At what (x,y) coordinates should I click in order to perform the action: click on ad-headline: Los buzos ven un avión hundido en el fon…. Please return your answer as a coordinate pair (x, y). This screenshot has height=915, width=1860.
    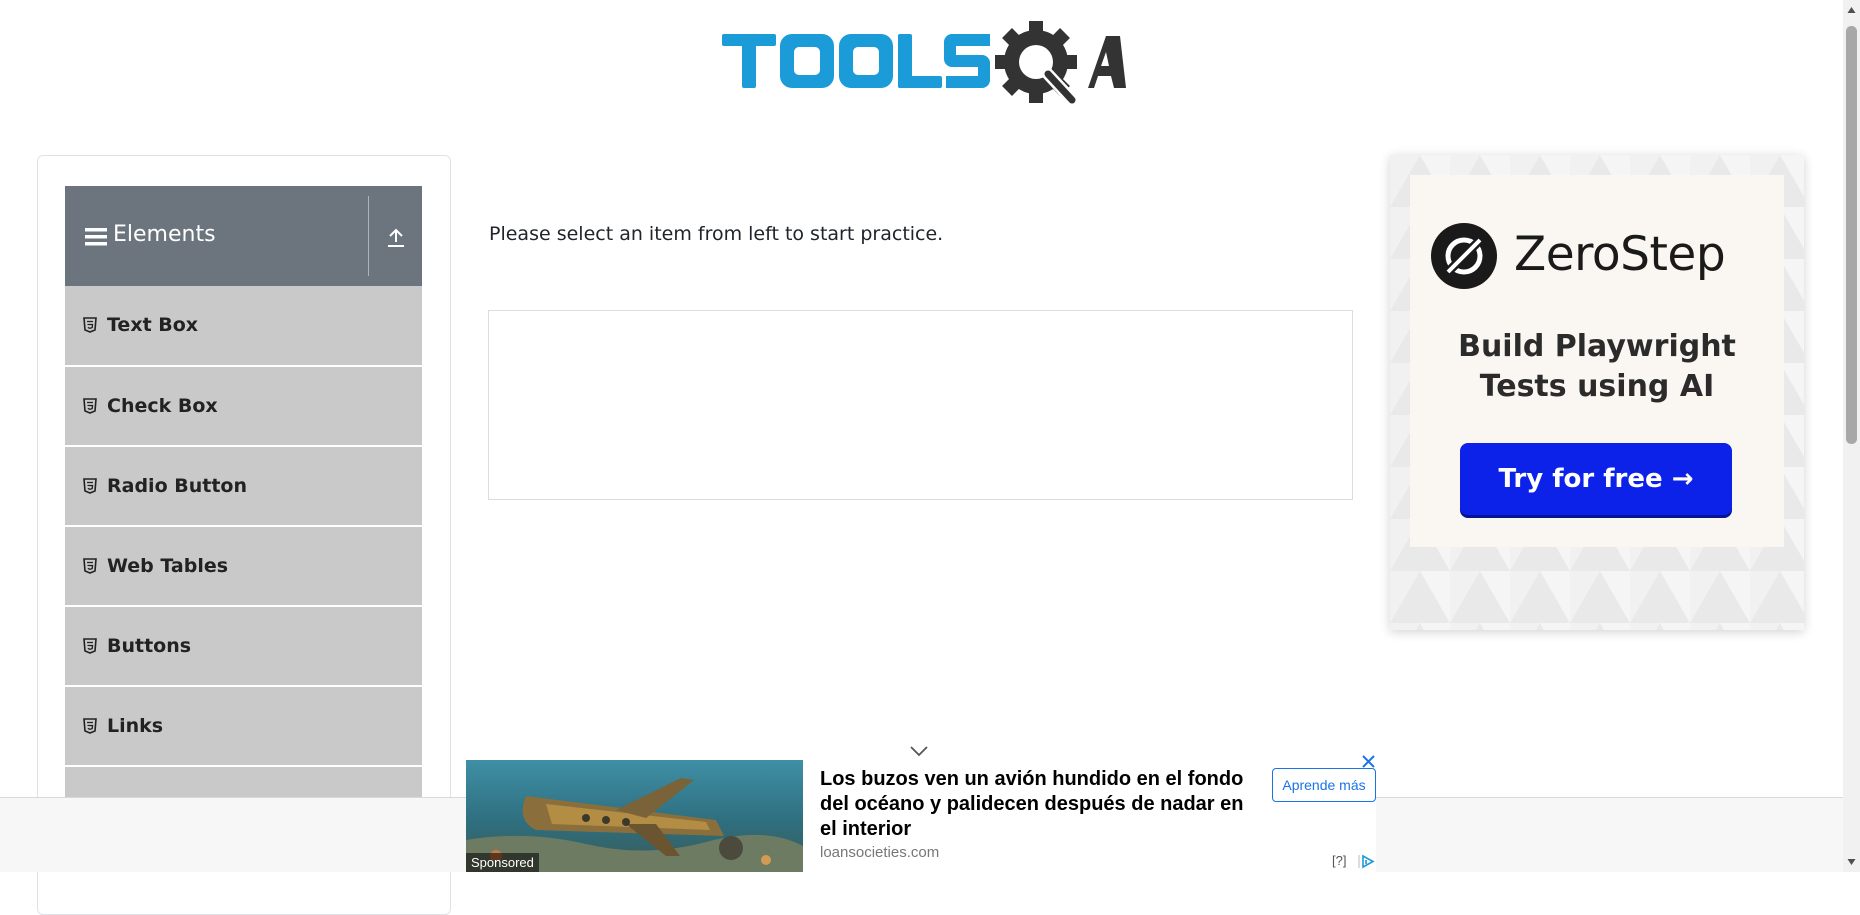
    Looking at the image, I should click on (1040, 804).